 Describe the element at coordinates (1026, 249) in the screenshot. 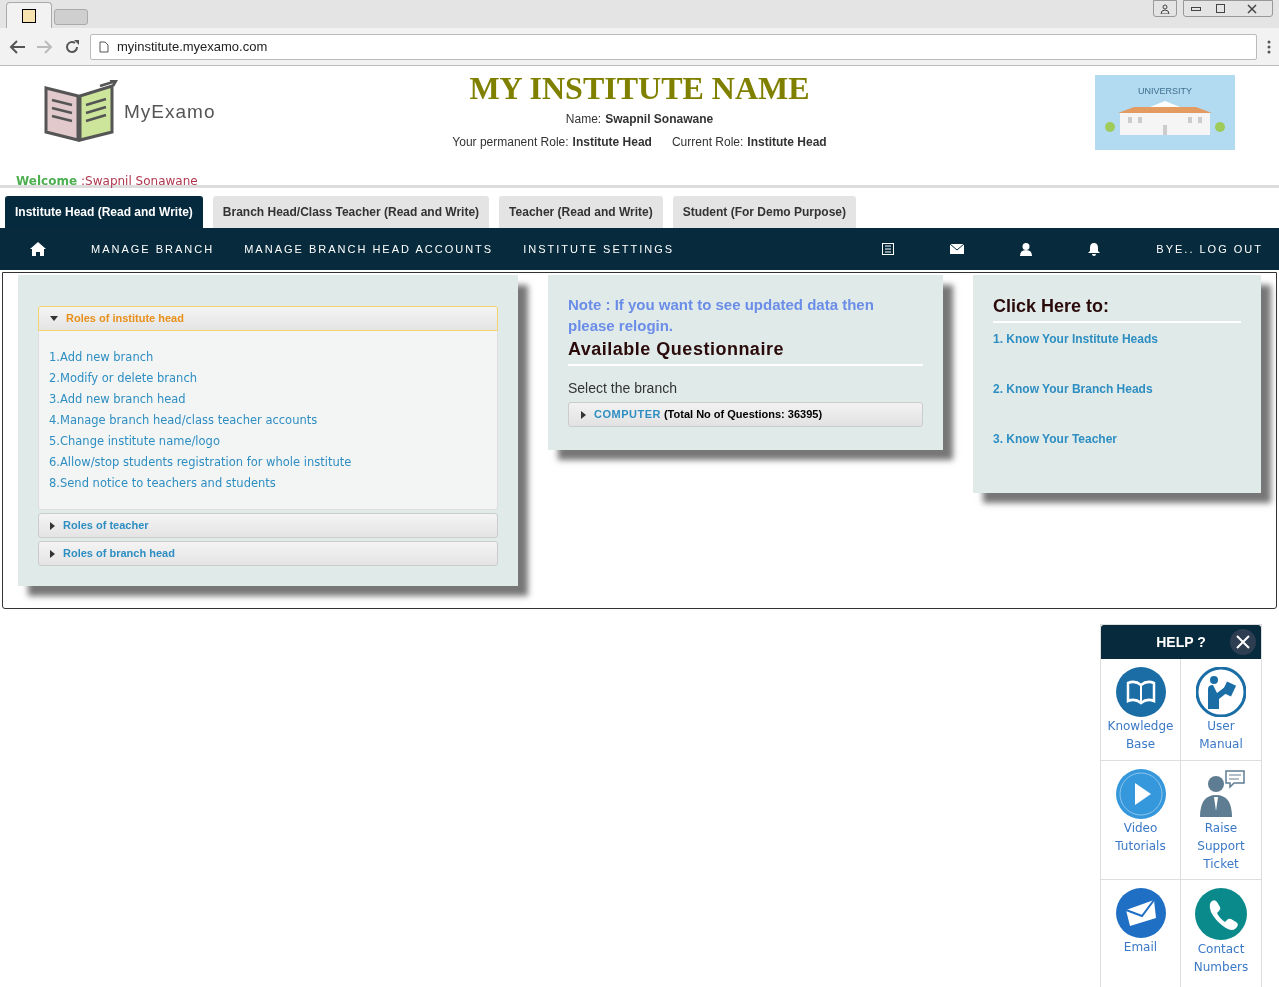

I see `user-icon` at that location.